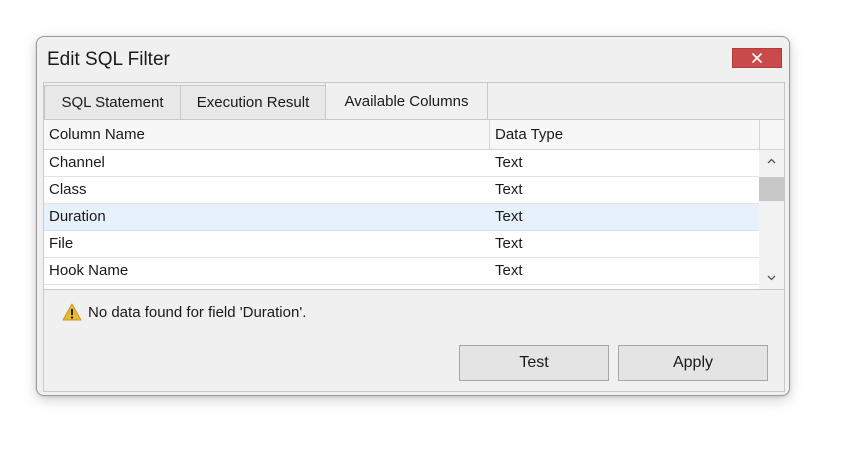 The height and width of the screenshot is (456, 848). I want to click on tab-execution-result: Execution Result, so click(253, 102).